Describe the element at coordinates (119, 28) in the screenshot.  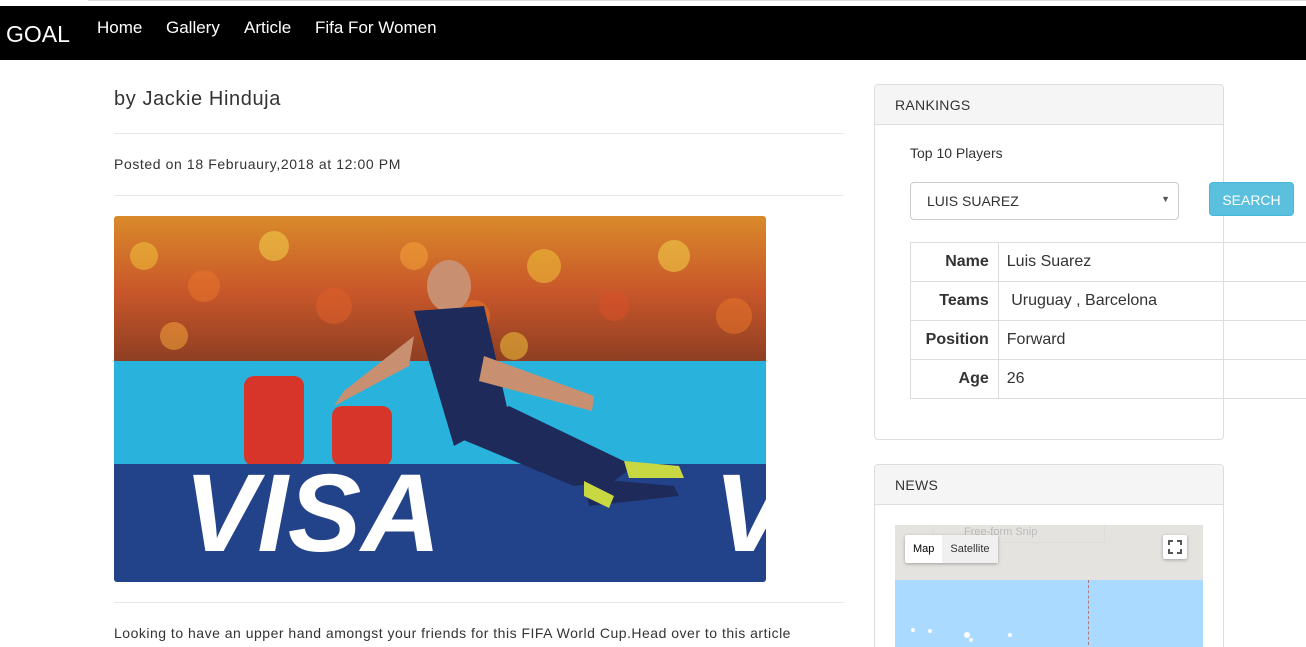
I see `nav-link-home: Home` at that location.